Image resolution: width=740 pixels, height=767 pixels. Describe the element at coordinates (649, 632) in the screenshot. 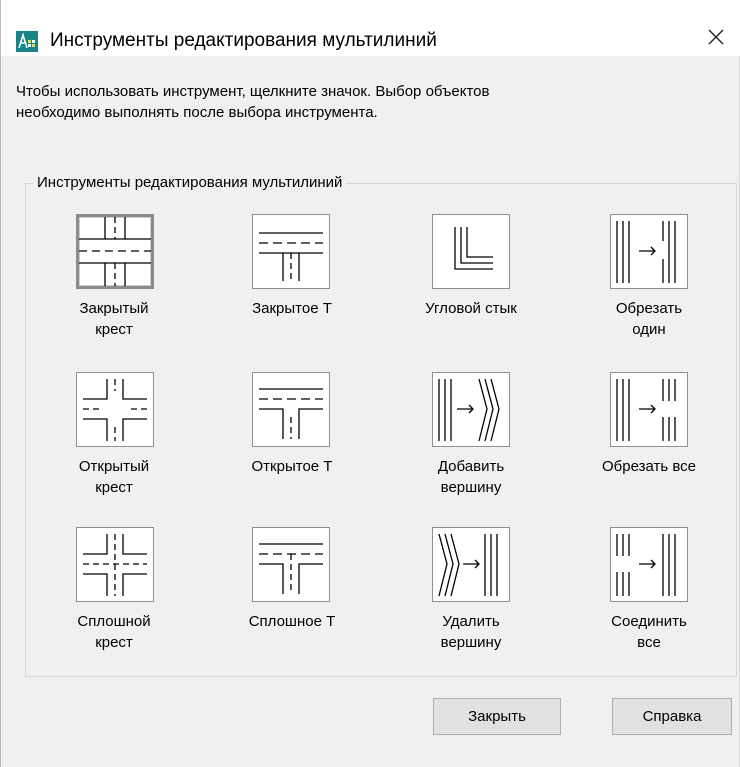

I see `tool-label: Соединить все` at that location.